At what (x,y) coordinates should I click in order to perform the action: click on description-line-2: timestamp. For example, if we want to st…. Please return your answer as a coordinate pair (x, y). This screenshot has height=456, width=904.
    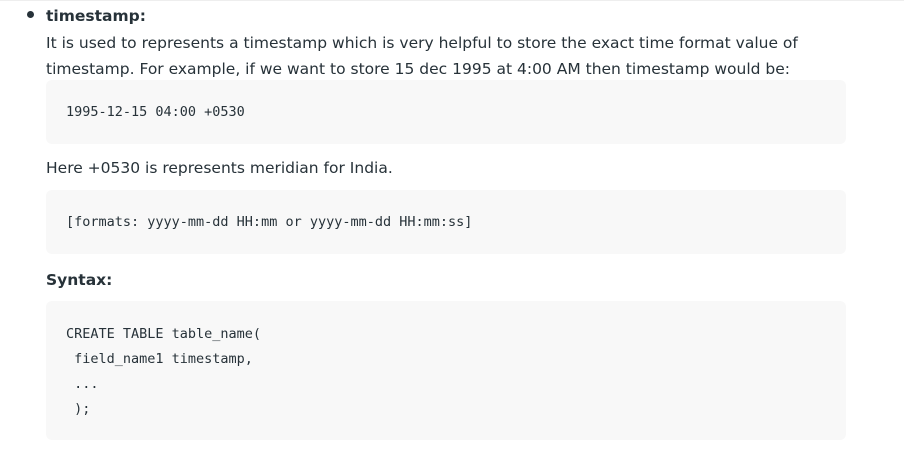
    Looking at the image, I should click on (418, 69).